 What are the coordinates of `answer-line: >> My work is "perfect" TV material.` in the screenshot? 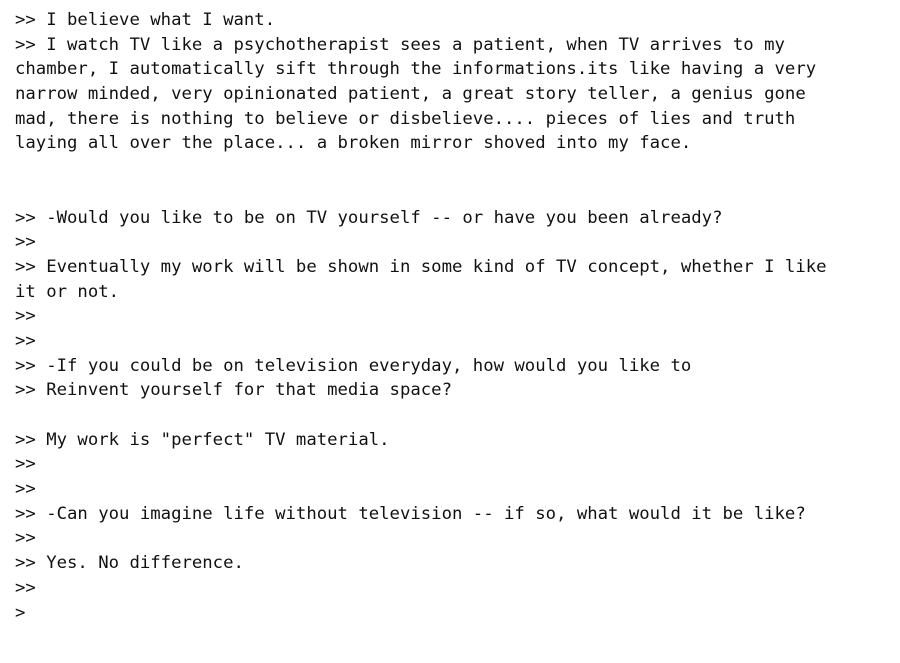 It's located at (202, 439).